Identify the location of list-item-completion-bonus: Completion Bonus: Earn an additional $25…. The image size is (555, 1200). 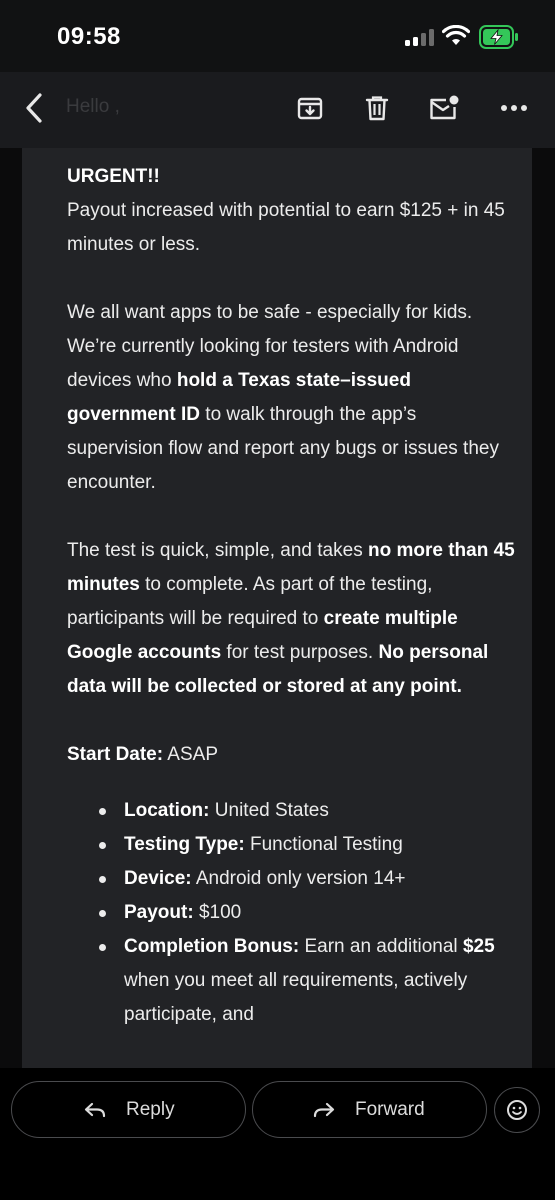
(292, 981).